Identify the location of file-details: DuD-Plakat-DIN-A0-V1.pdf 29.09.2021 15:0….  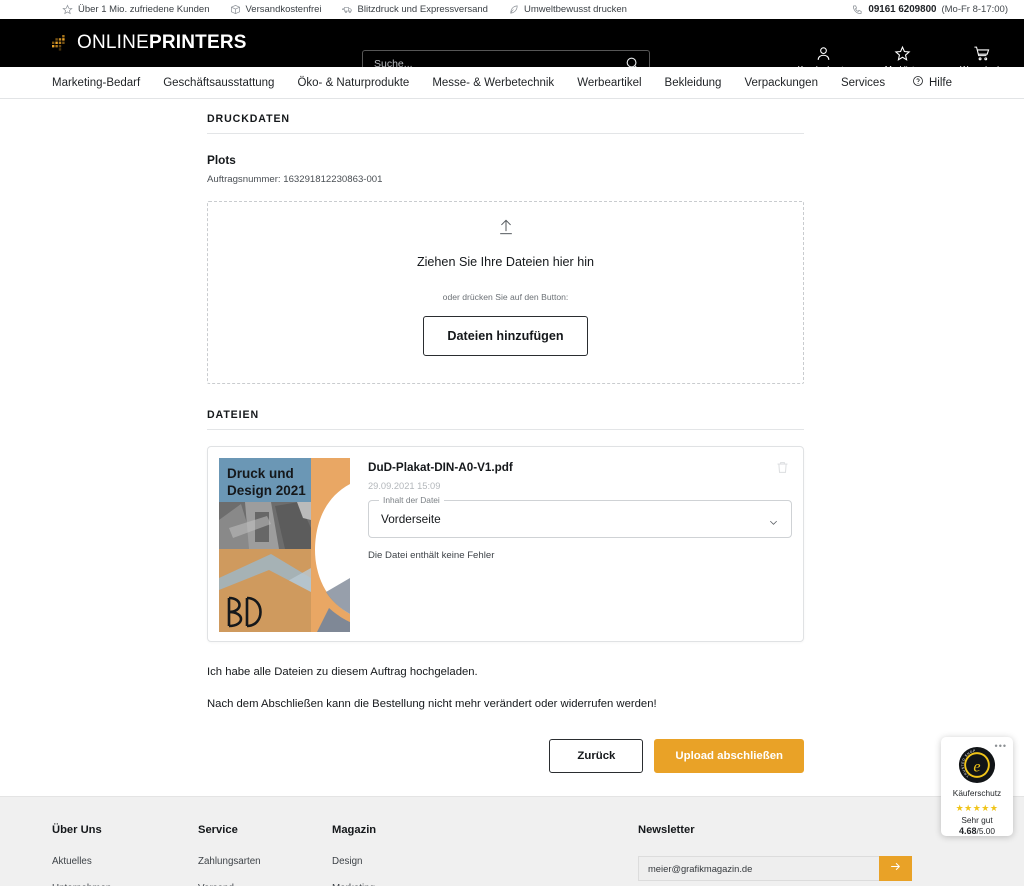
(580, 544).